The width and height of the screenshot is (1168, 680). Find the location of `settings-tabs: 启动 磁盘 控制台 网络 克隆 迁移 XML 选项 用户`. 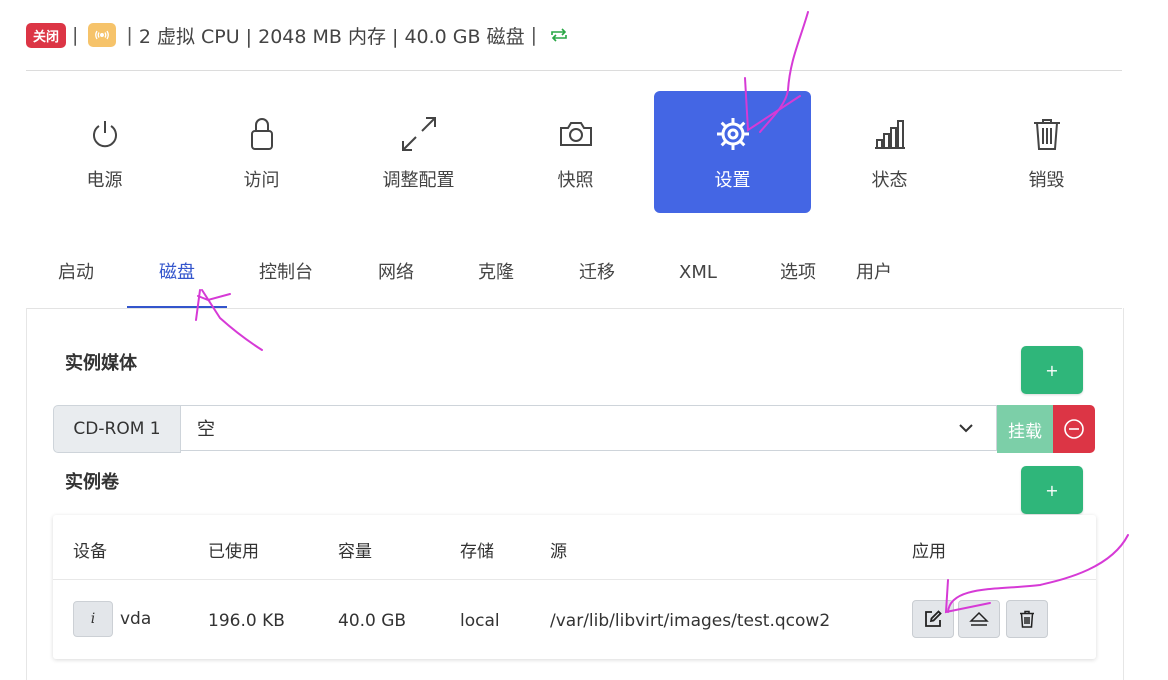

settings-tabs: 启动 磁盘 控制台 网络 克隆 迁移 XML 选项 用户 is located at coordinates (574, 279).